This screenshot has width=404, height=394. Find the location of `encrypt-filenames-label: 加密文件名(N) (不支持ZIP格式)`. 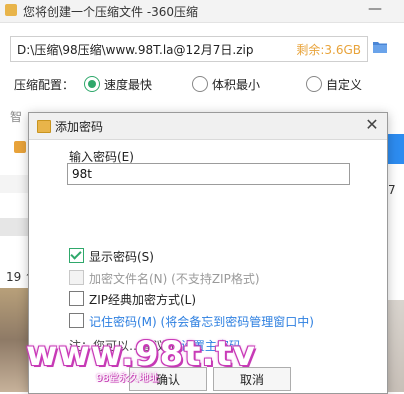

encrypt-filenames-label: 加密文件名(N) (不支持ZIP格式) is located at coordinates (174, 279).